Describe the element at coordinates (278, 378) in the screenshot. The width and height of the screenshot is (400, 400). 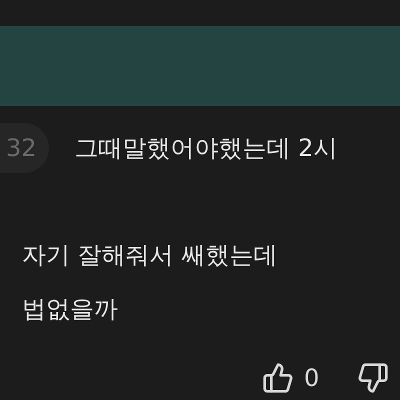
I see `like-button` at that location.